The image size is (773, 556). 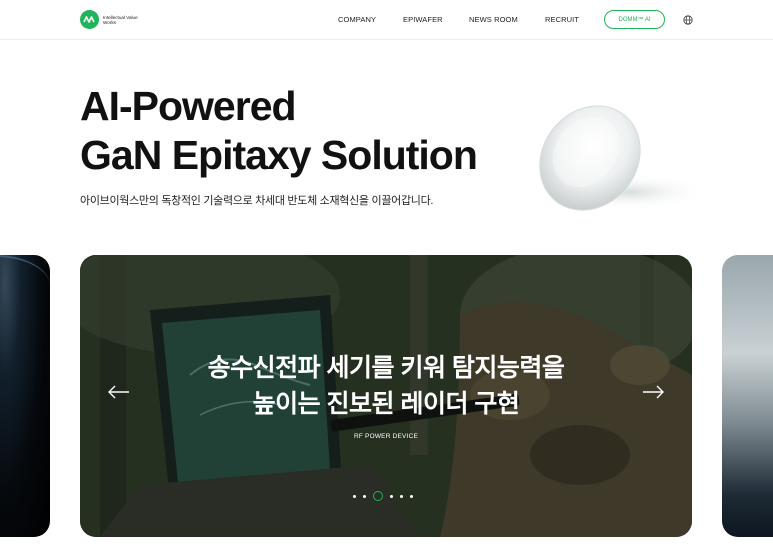 I want to click on globe-icon, so click(x=688, y=20).